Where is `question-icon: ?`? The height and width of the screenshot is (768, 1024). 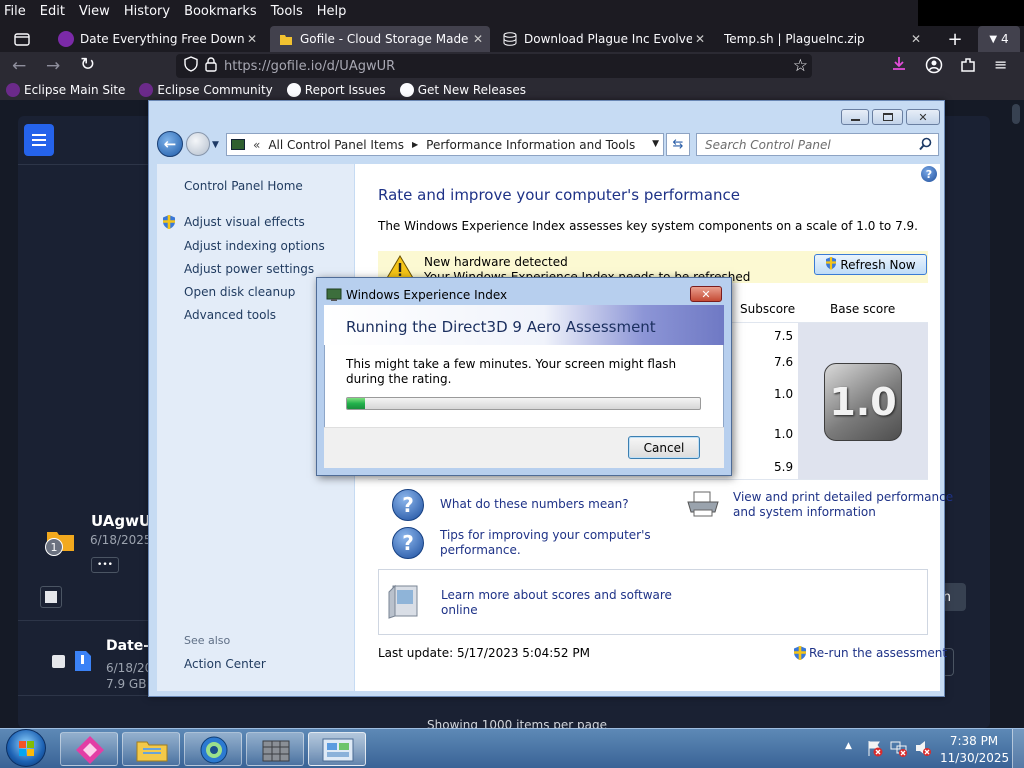 question-icon: ? is located at coordinates (408, 543).